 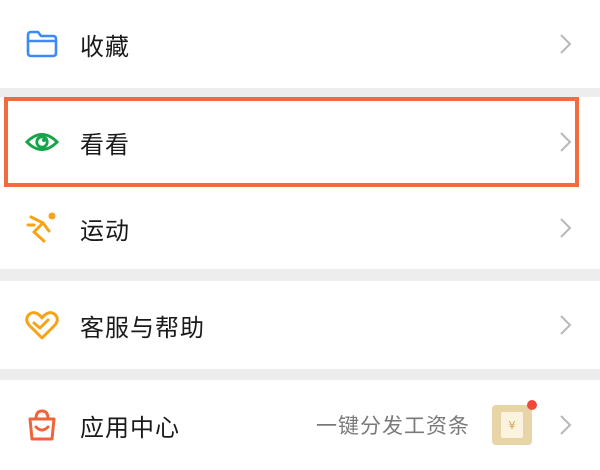 What do you see at coordinates (105, 230) in the screenshot?
I see `menu-item-label: 运动` at bounding box center [105, 230].